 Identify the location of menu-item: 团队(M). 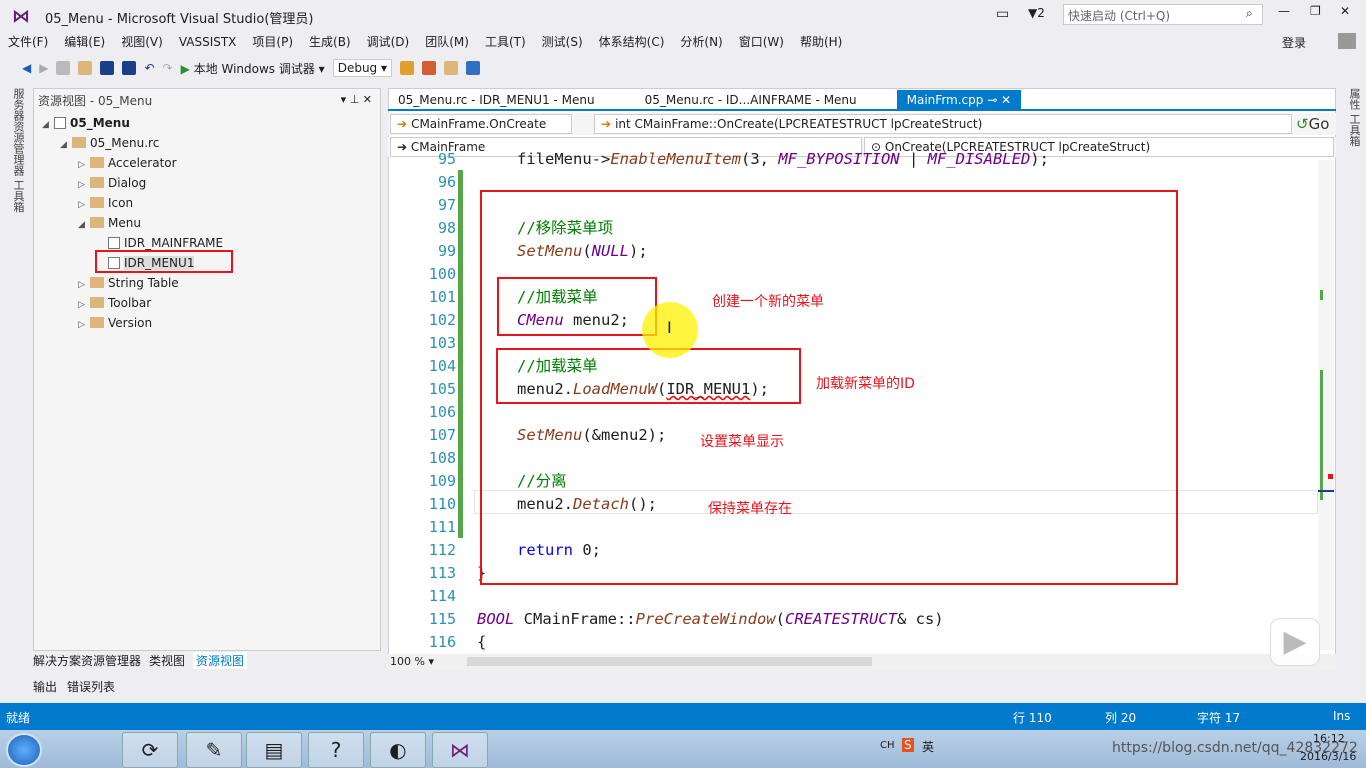
(447, 42).